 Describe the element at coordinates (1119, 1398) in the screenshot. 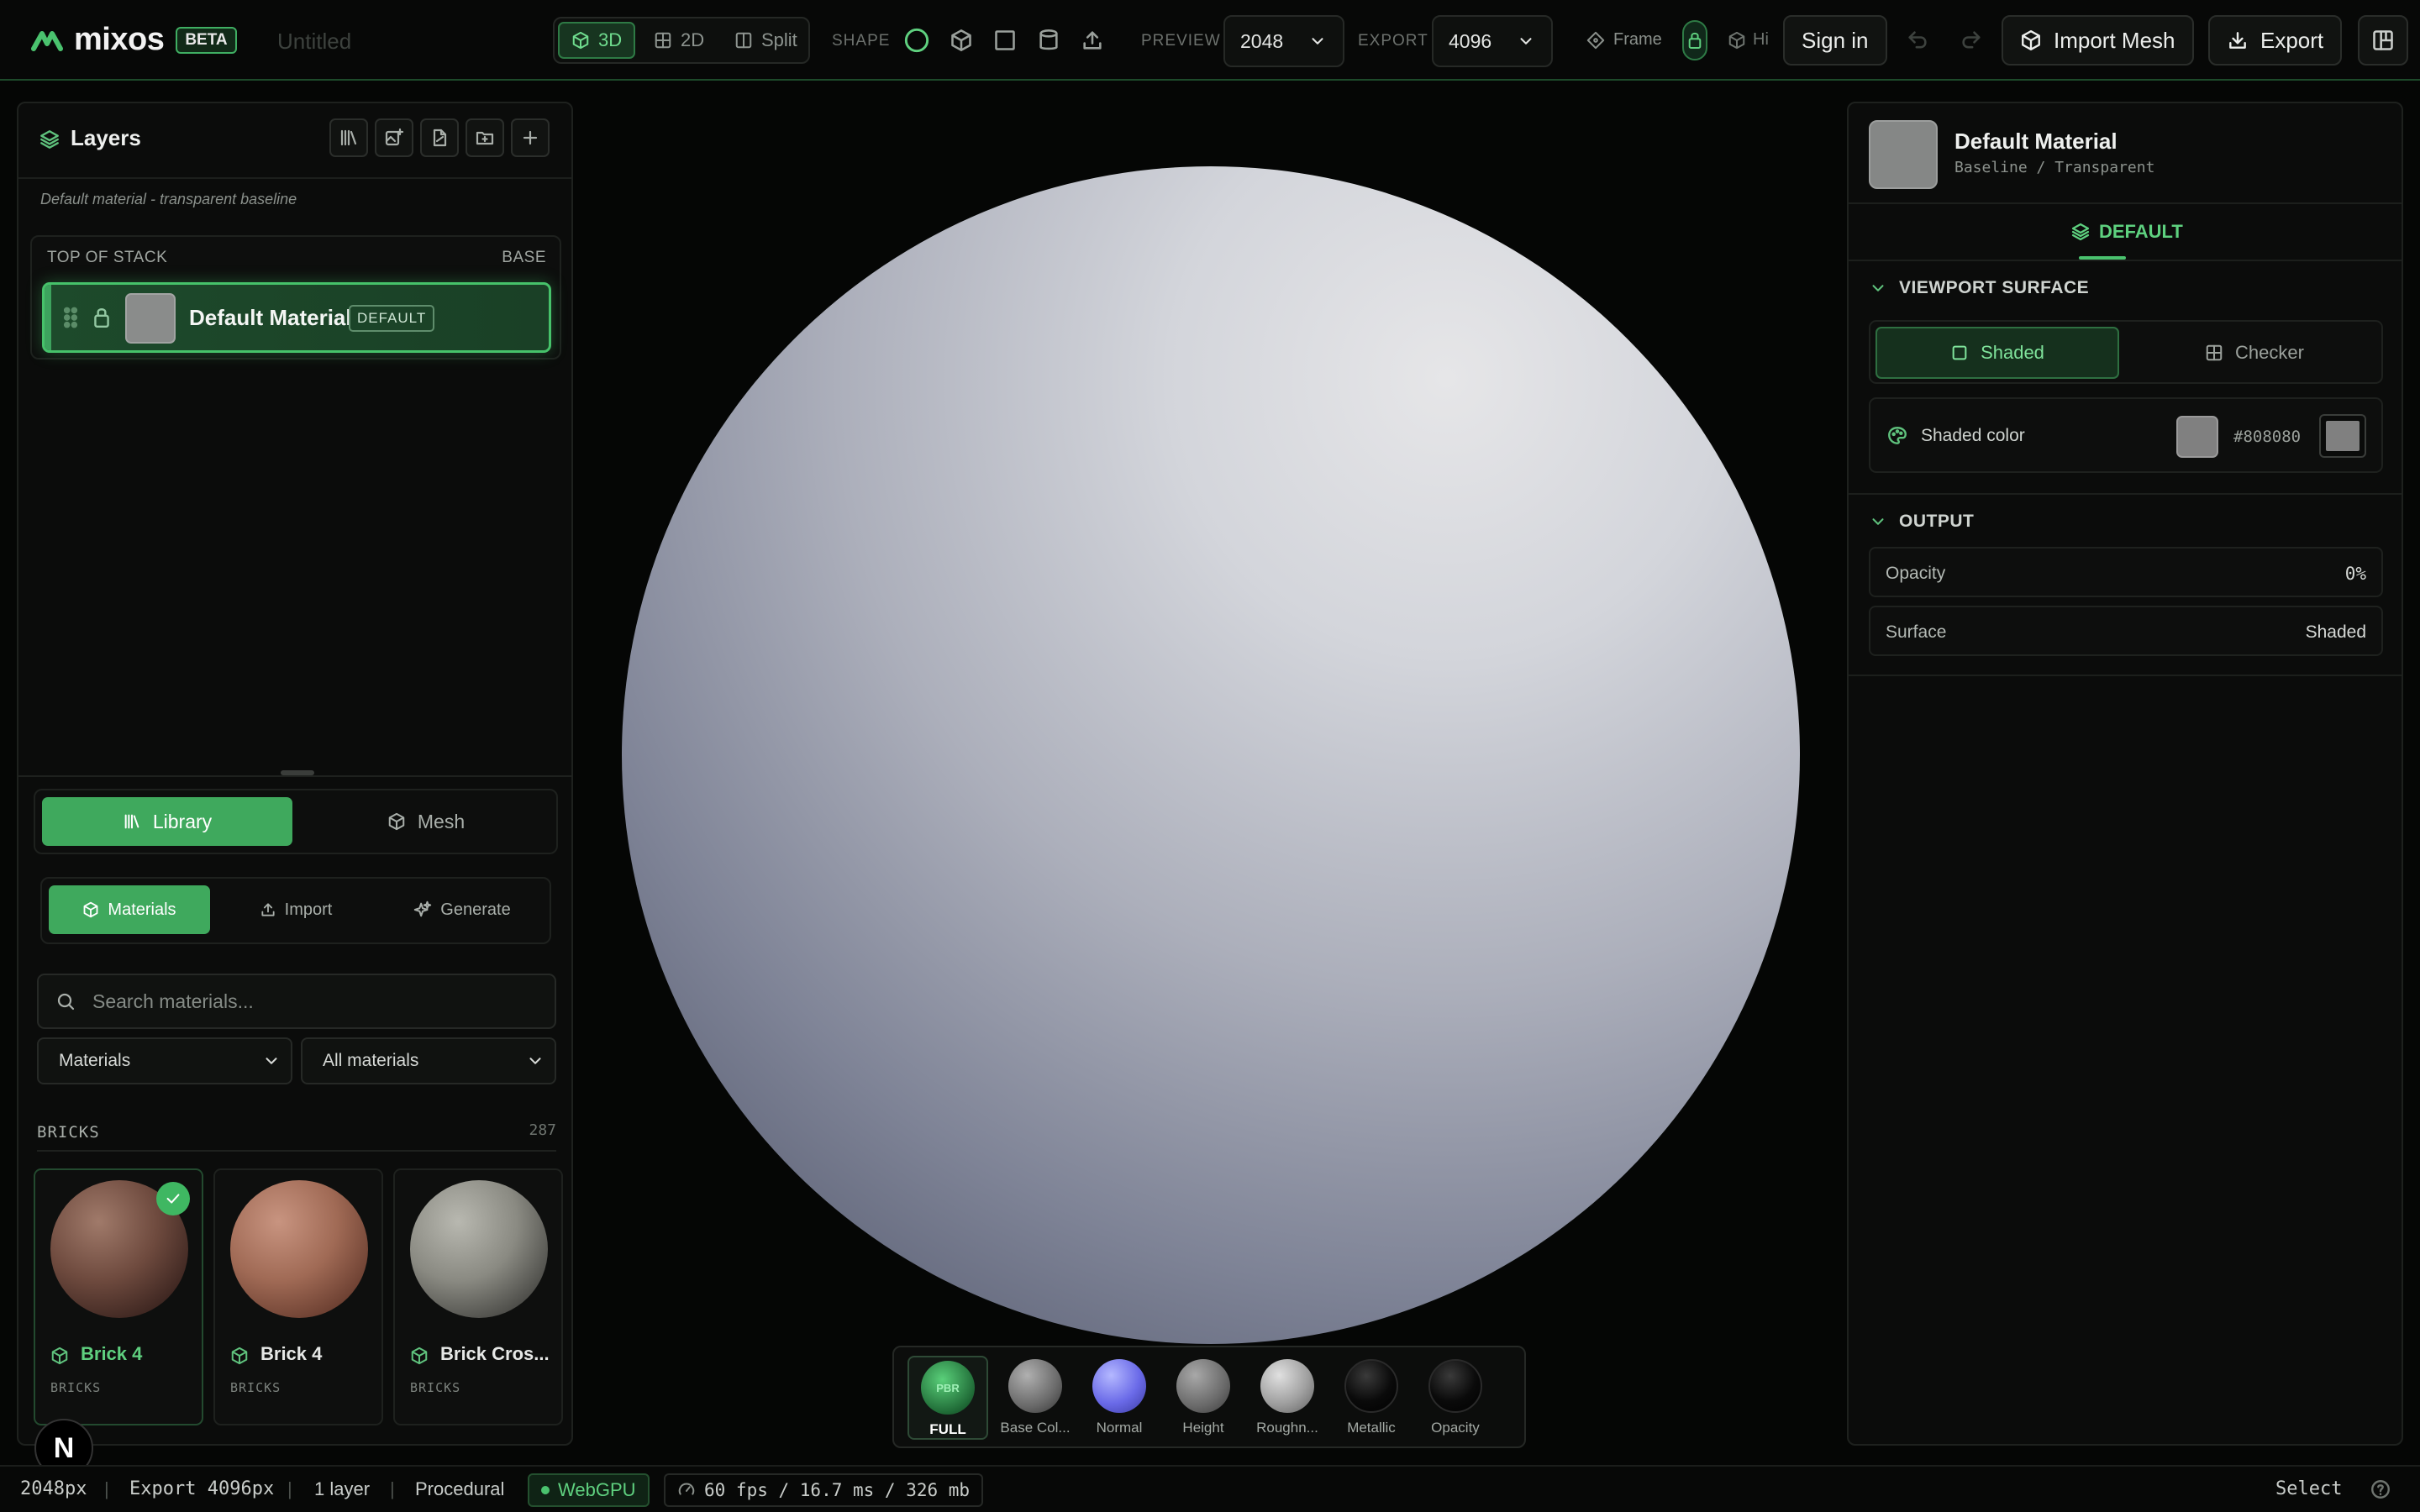

I see `map-normal: Normal` at that location.